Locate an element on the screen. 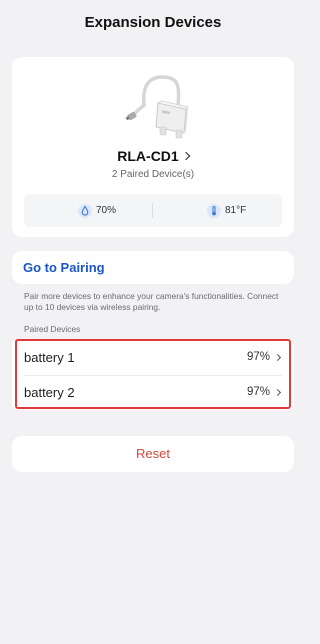 Image resolution: width=320 pixels, height=644 pixels. device-name-label: RLA-CD1 is located at coordinates (148, 156).